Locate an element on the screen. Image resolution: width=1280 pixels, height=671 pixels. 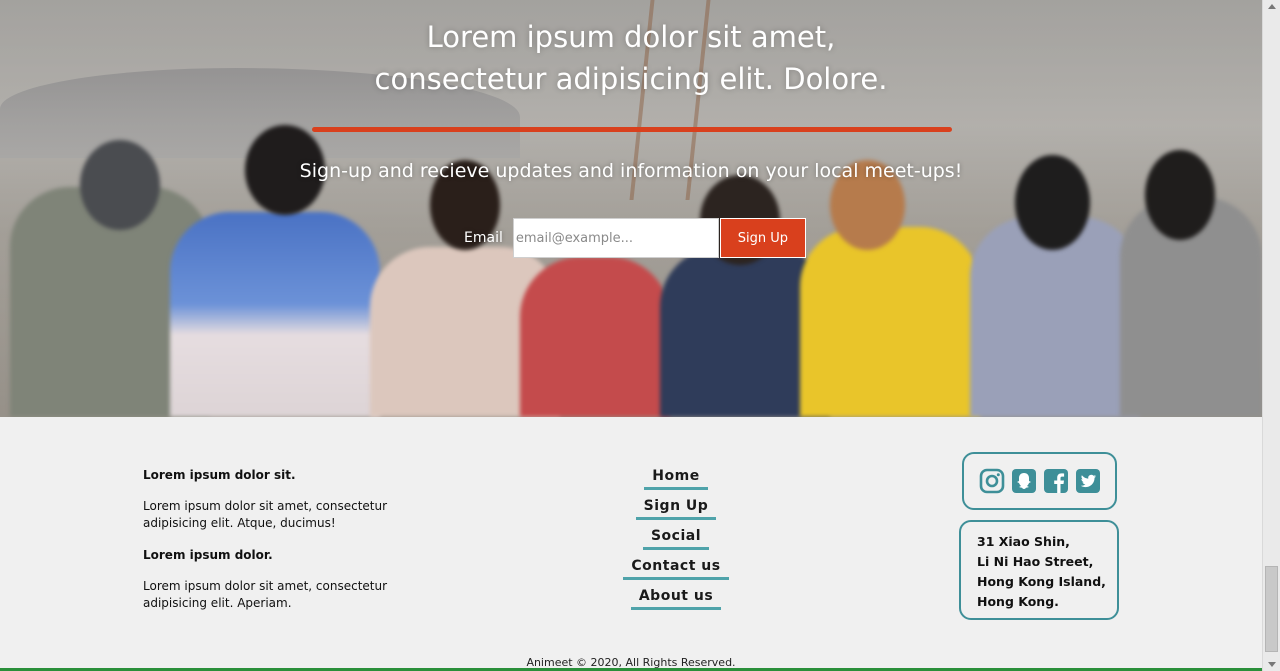
footer-nav-item-about: About us is located at coordinates (676, 600).